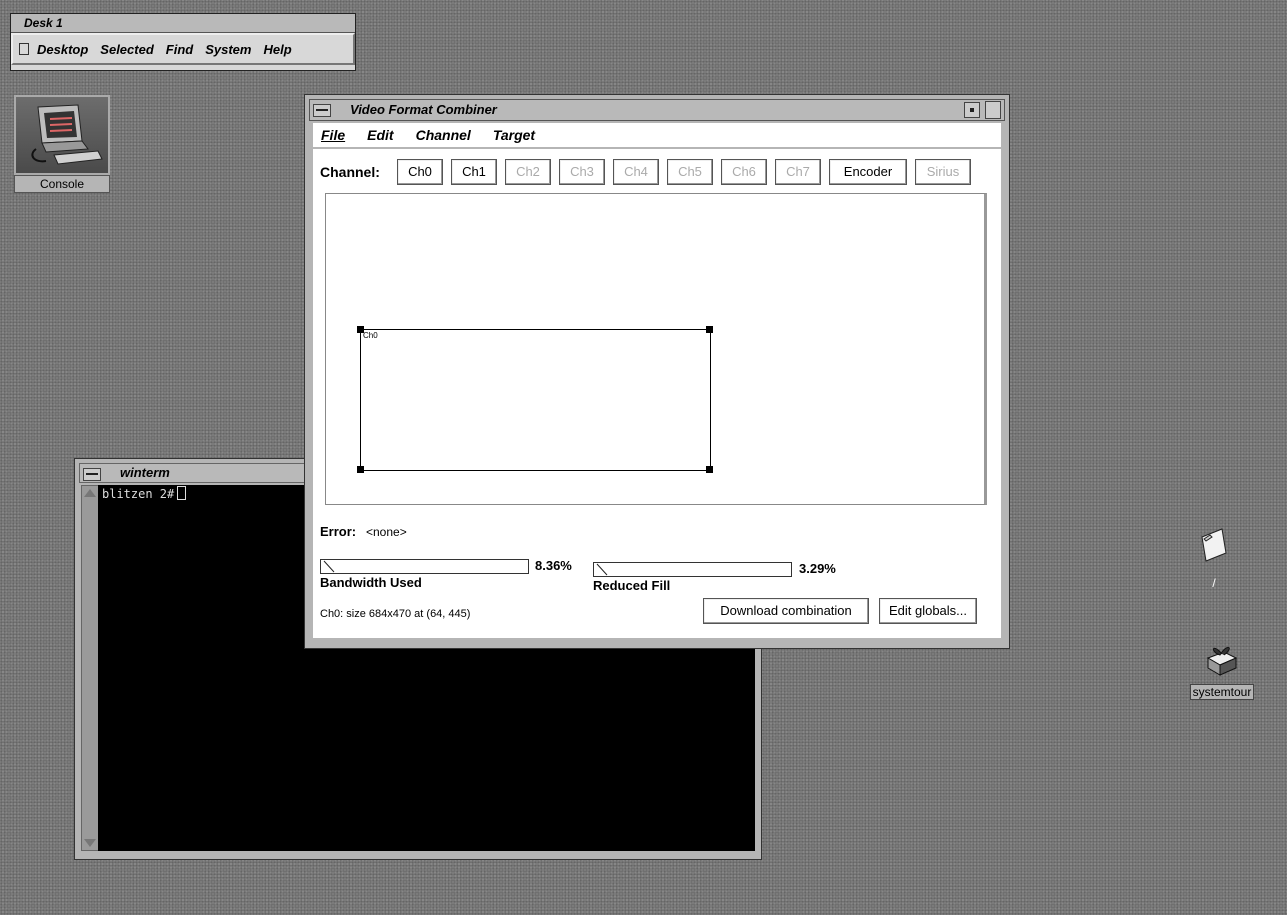 The width and height of the screenshot is (1287, 915). What do you see at coordinates (380, 135) in the screenshot?
I see `menu-edit: Edit` at bounding box center [380, 135].